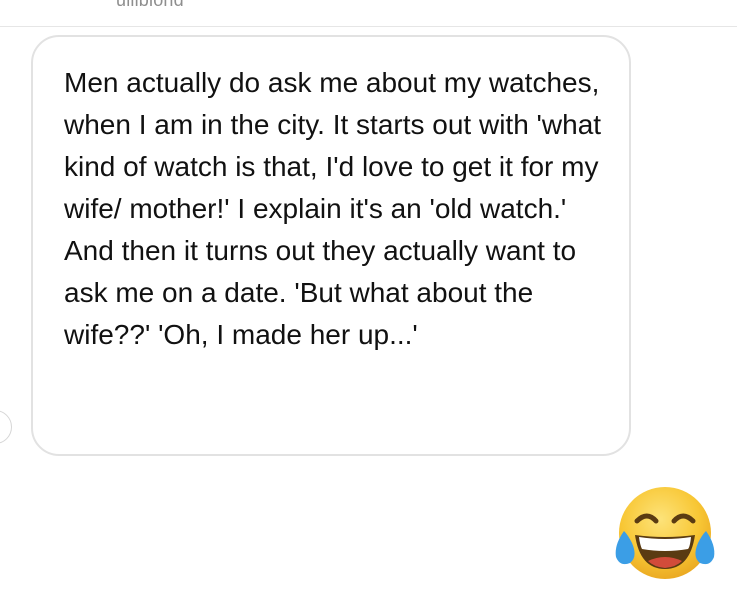 This screenshot has width=737, height=595. What do you see at coordinates (368, 13) in the screenshot?
I see `conversation-header: ulliblond` at bounding box center [368, 13].